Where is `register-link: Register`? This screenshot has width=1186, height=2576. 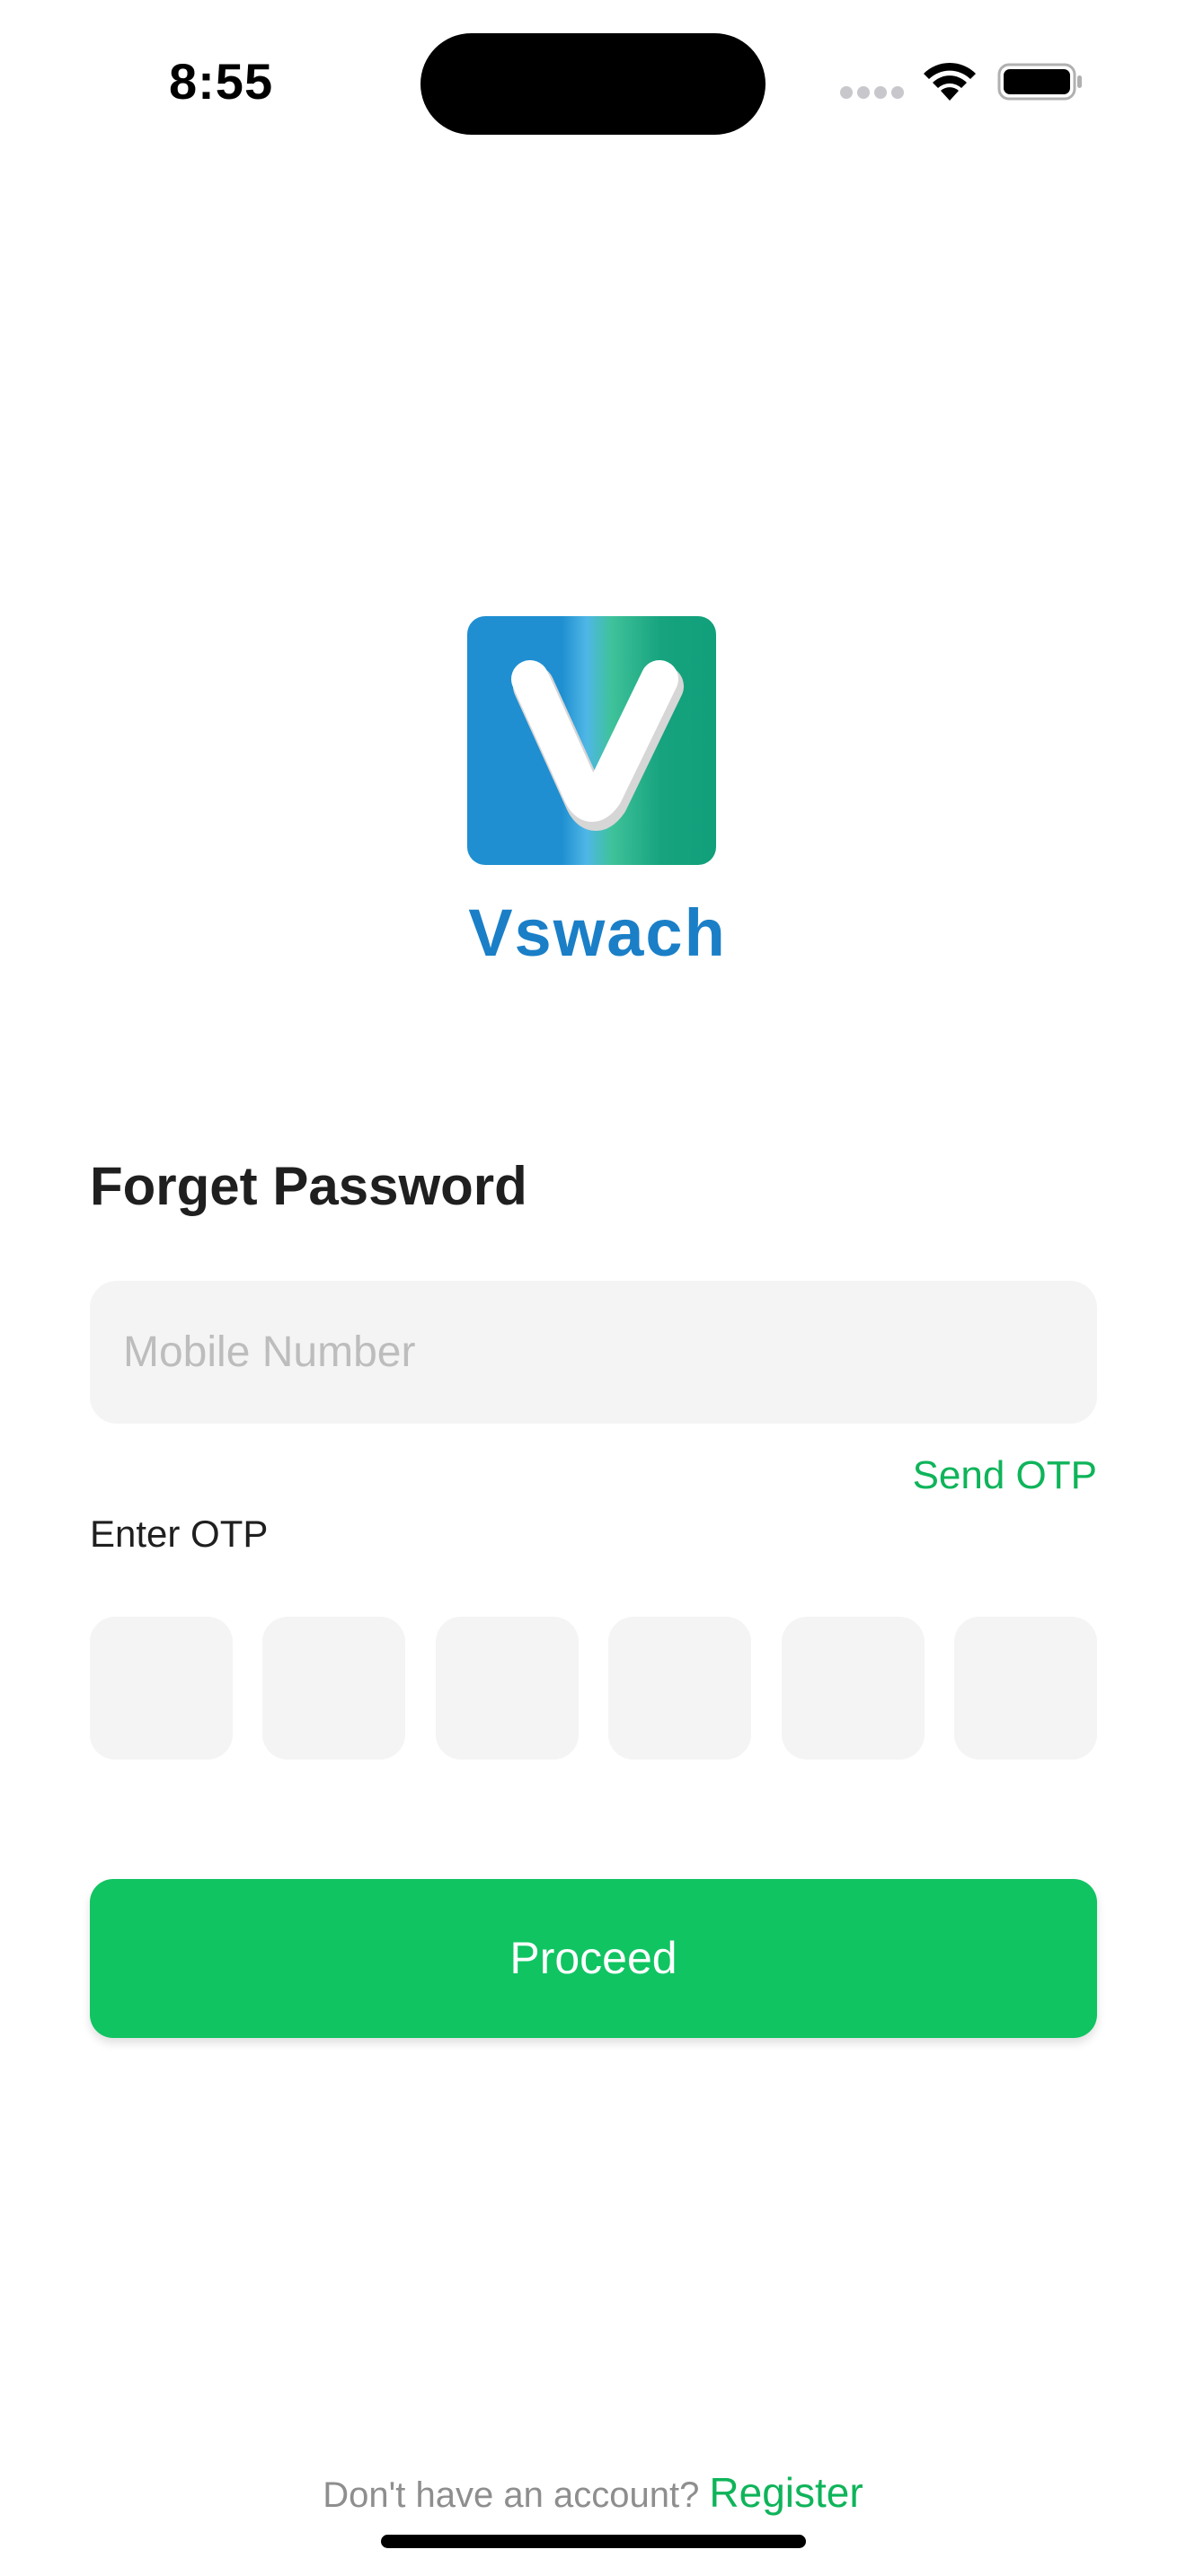 register-link: Register is located at coordinates (786, 2492).